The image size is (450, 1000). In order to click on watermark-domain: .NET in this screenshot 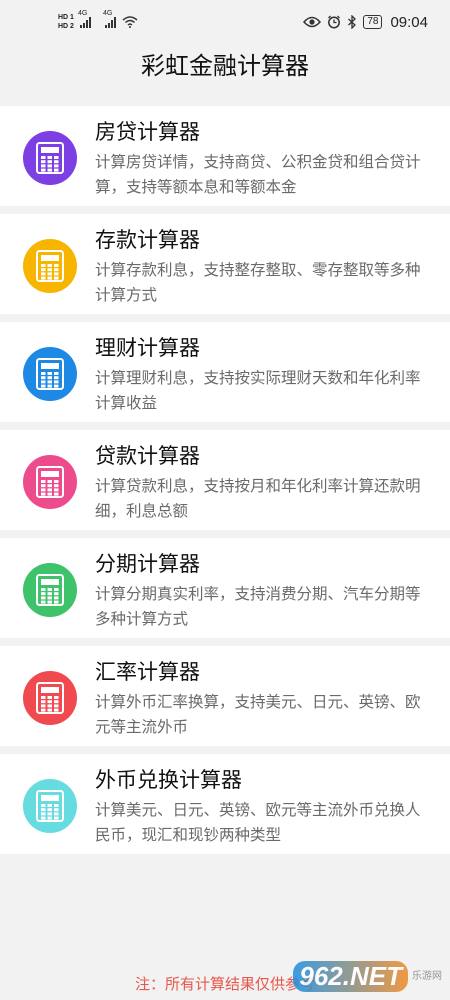, I will do `click(372, 976)`.